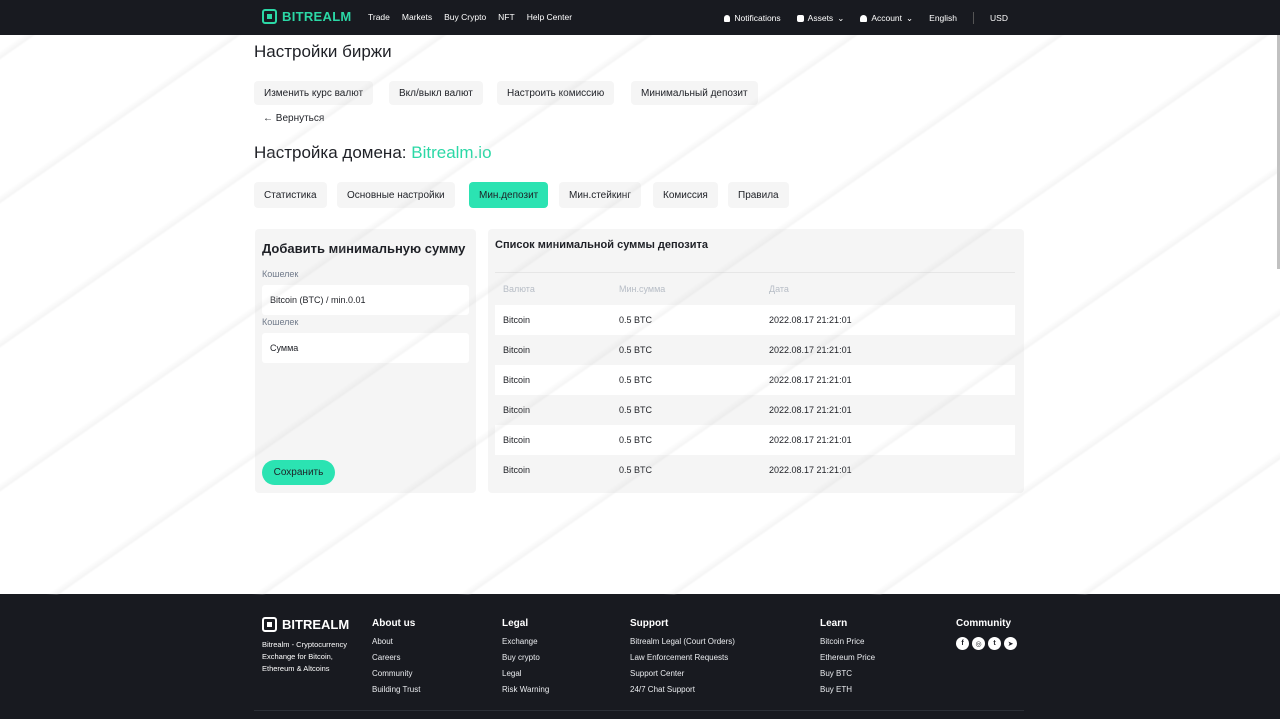 The width and height of the screenshot is (1280, 719). I want to click on logo-text: BITREALM, so click(317, 16).